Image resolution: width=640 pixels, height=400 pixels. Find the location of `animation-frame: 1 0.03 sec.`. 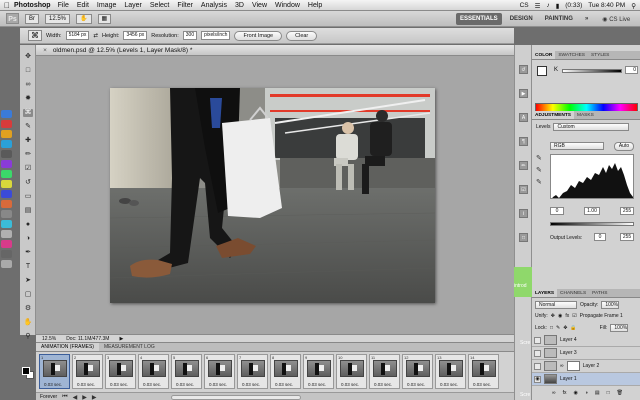

animation-frame: 1 0.03 sec. is located at coordinates (54, 371).